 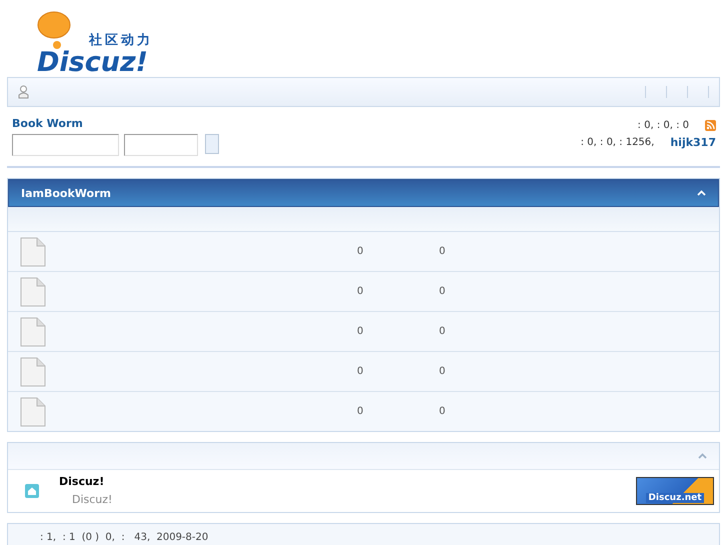 What do you see at coordinates (675, 490) in the screenshot?
I see `discuz-banner: Discuz.net` at bounding box center [675, 490].